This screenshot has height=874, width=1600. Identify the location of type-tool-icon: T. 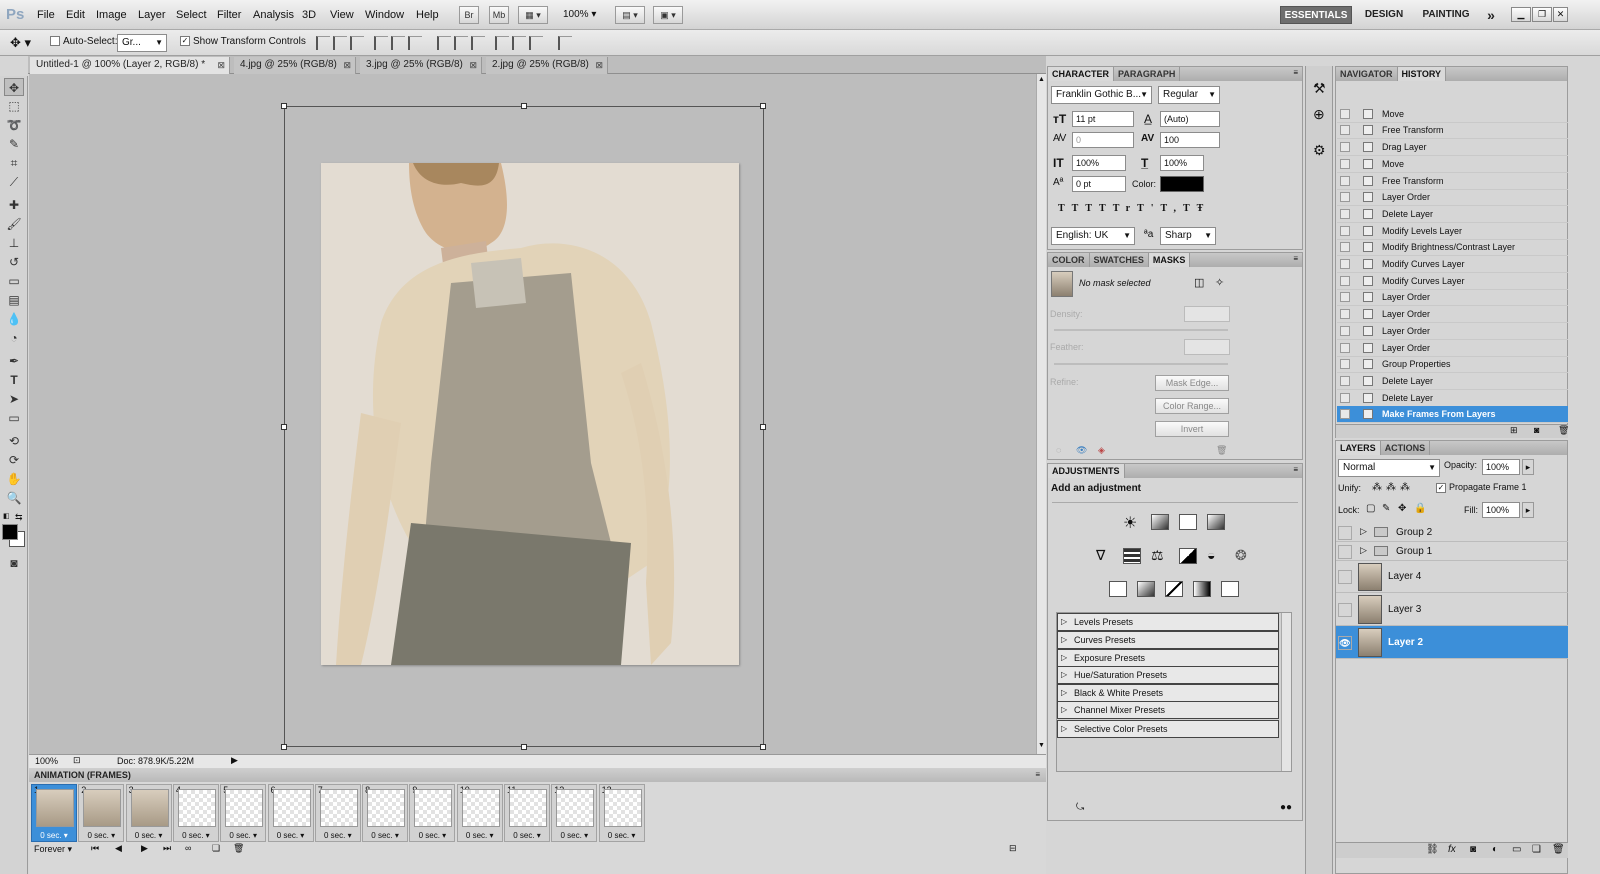
(14, 380).